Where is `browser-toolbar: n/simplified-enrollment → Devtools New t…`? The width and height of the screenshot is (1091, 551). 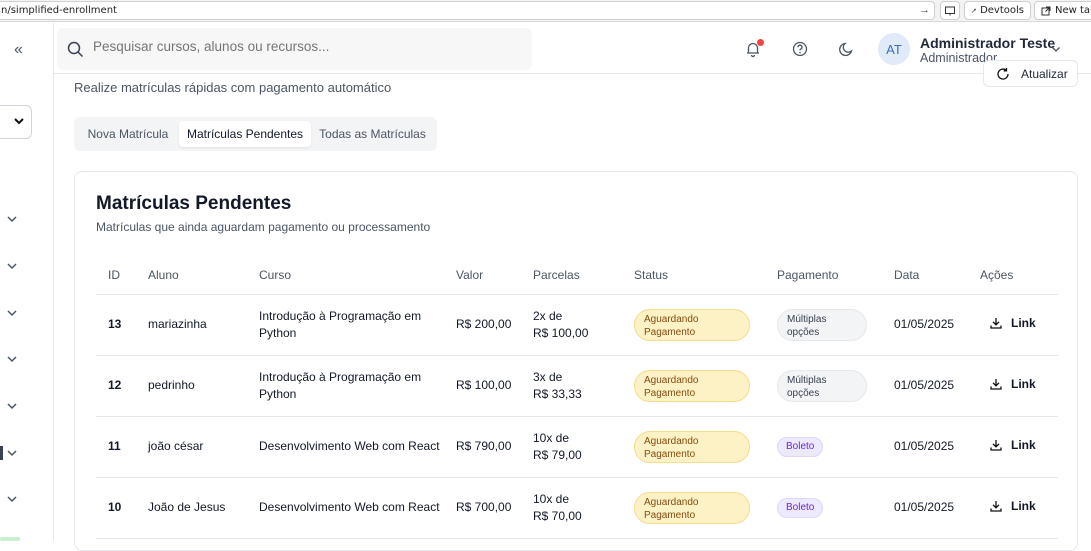 browser-toolbar: n/simplified-enrollment → Devtools New t… is located at coordinates (545, 11).